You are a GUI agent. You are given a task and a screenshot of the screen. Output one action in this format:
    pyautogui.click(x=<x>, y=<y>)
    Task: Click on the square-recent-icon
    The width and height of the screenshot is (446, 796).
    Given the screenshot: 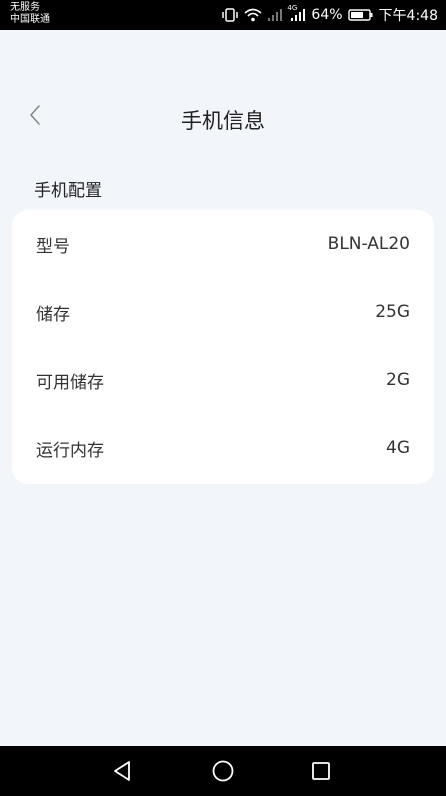 What is the action you would take?
    pyautogui.click(x=321, y=771)
    